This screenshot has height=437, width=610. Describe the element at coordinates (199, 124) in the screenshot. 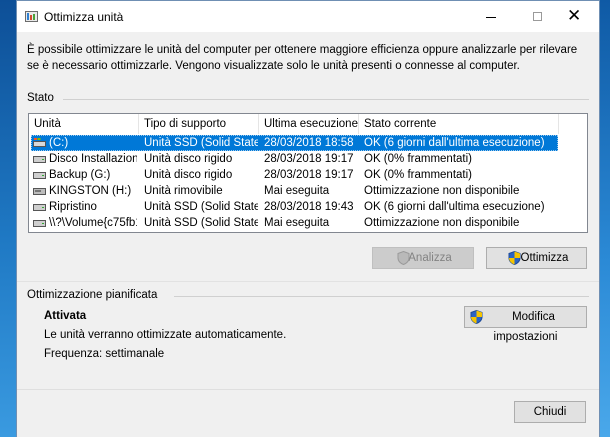

I see `column-header-media-type: Tipo di supporto` at that location.